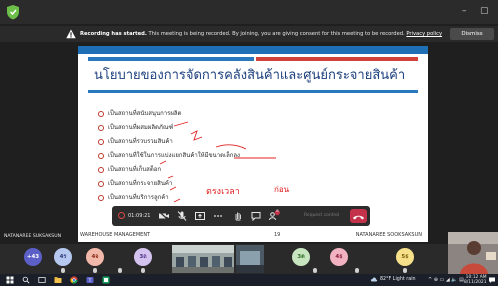 The image size is (498, 286). What do you see at coordinates (10, 280) in the screenshot?
I see `windows-start-icon` at bounding box center [10, 280].